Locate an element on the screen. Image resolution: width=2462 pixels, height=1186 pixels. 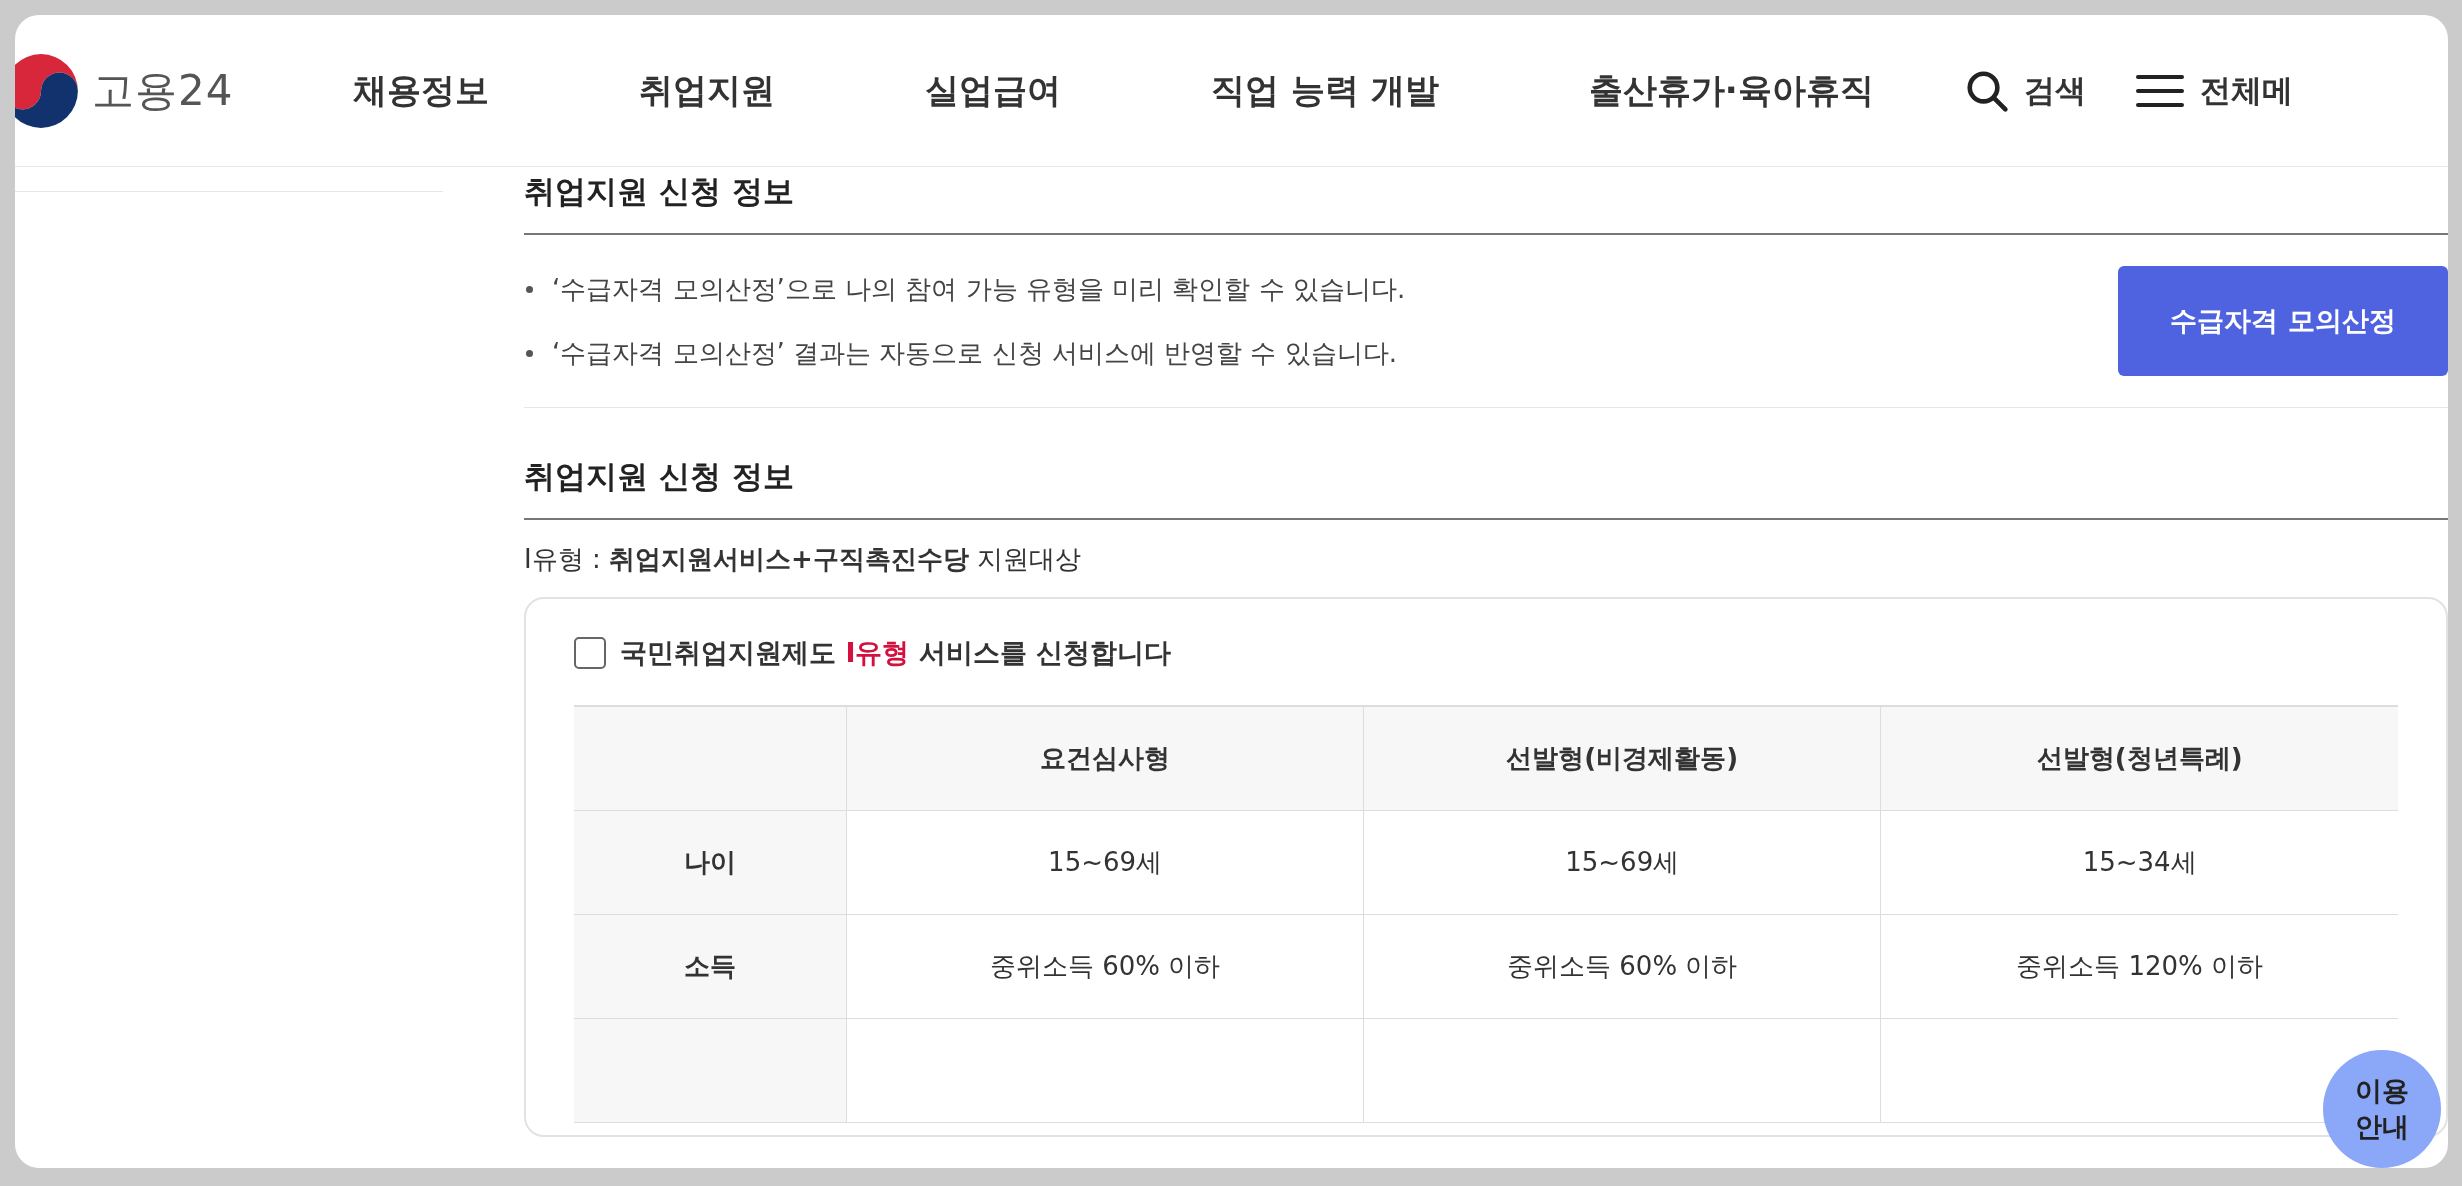
logo-text: 고용24 is located at coordinates (163, 90).